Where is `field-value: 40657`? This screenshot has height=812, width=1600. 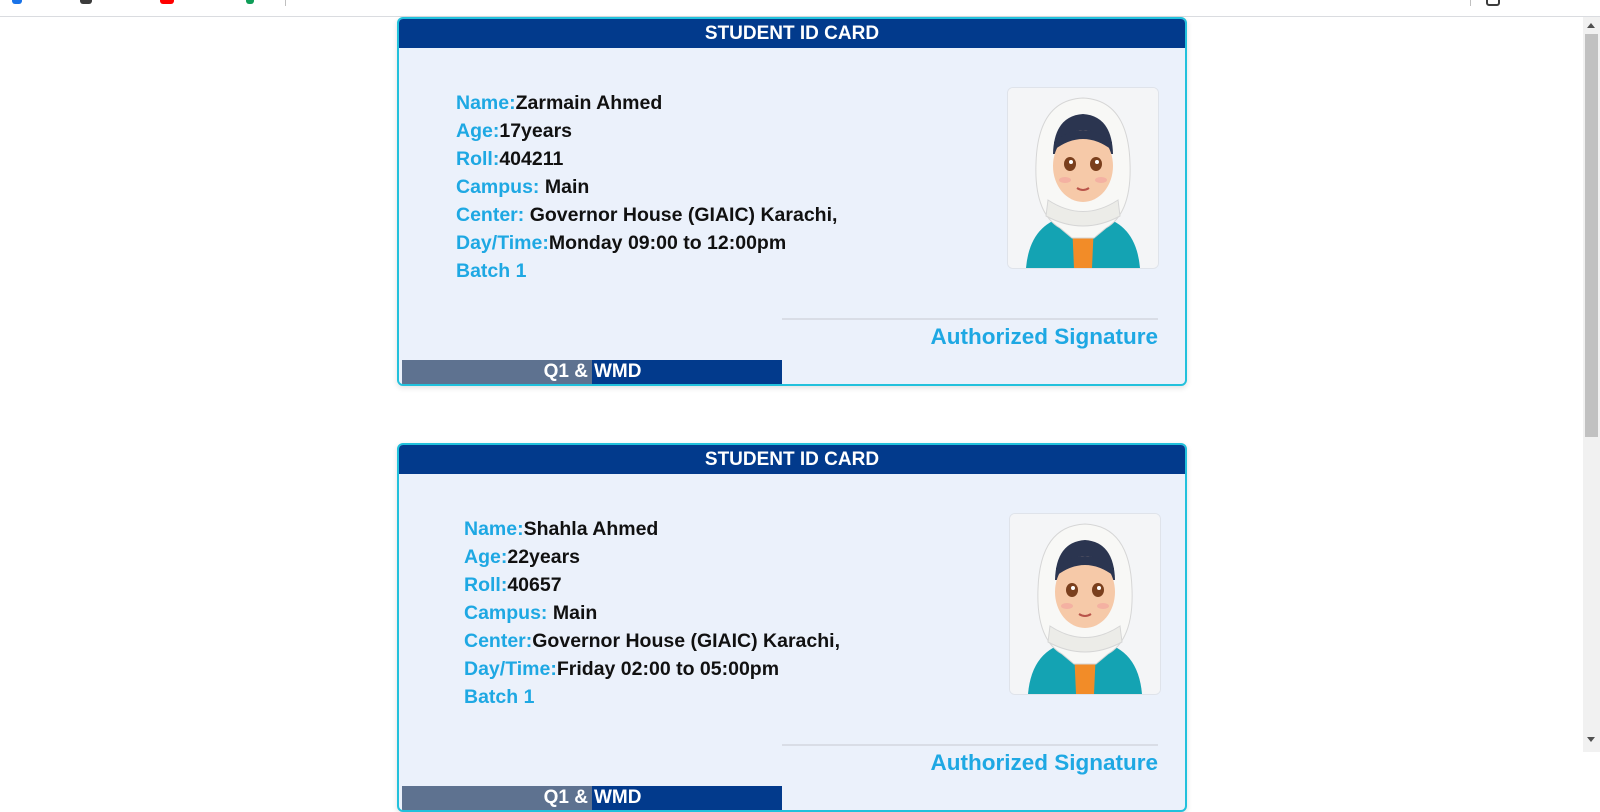 field-value: 40657 is located at coordinates (534, 585).